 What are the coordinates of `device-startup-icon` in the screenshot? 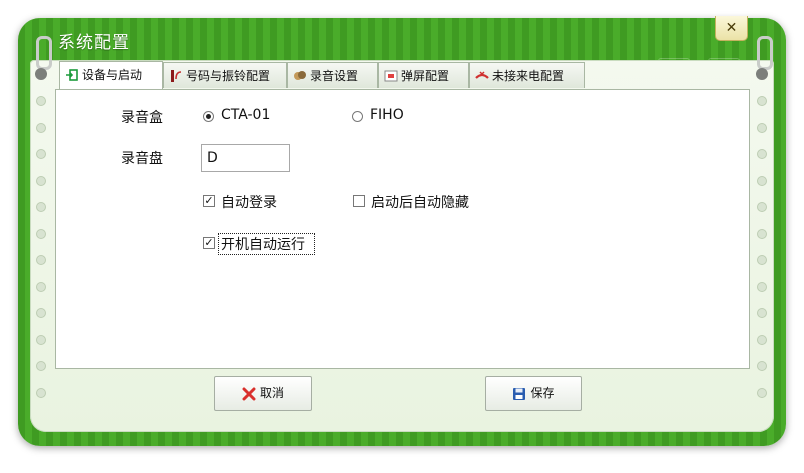 It's located at (72, 75).